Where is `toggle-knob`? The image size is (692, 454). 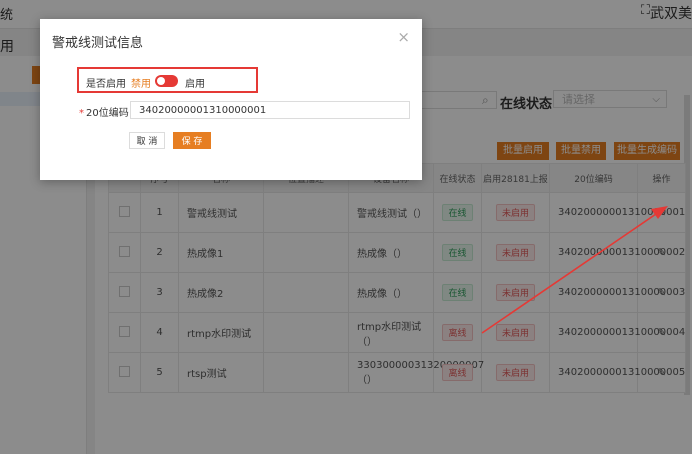
toggle-knob is located at coordinates (161, 81).